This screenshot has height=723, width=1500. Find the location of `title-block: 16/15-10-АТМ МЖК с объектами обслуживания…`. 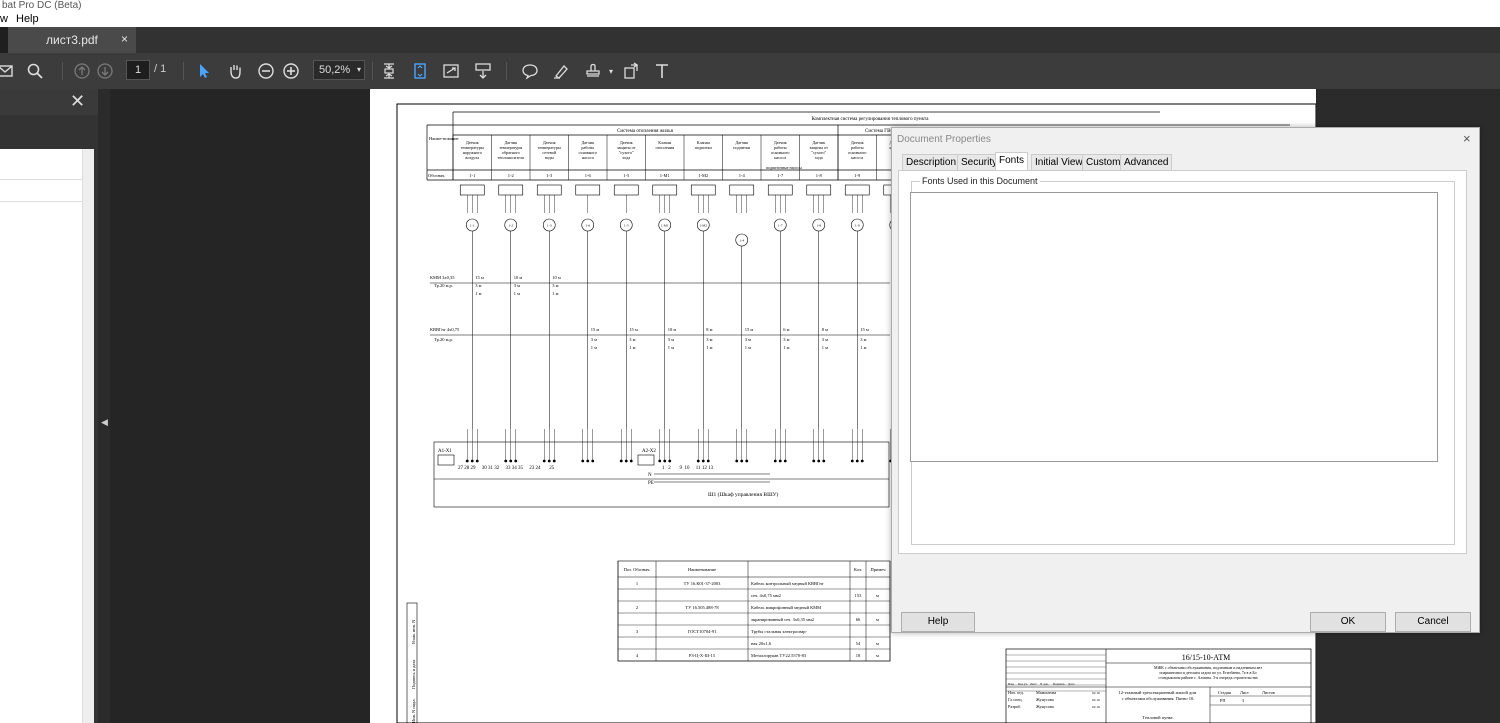

title-block: 16/15-10-АТМ МЖК с объектами обслуживания… is located at coordinates (1158, 685).